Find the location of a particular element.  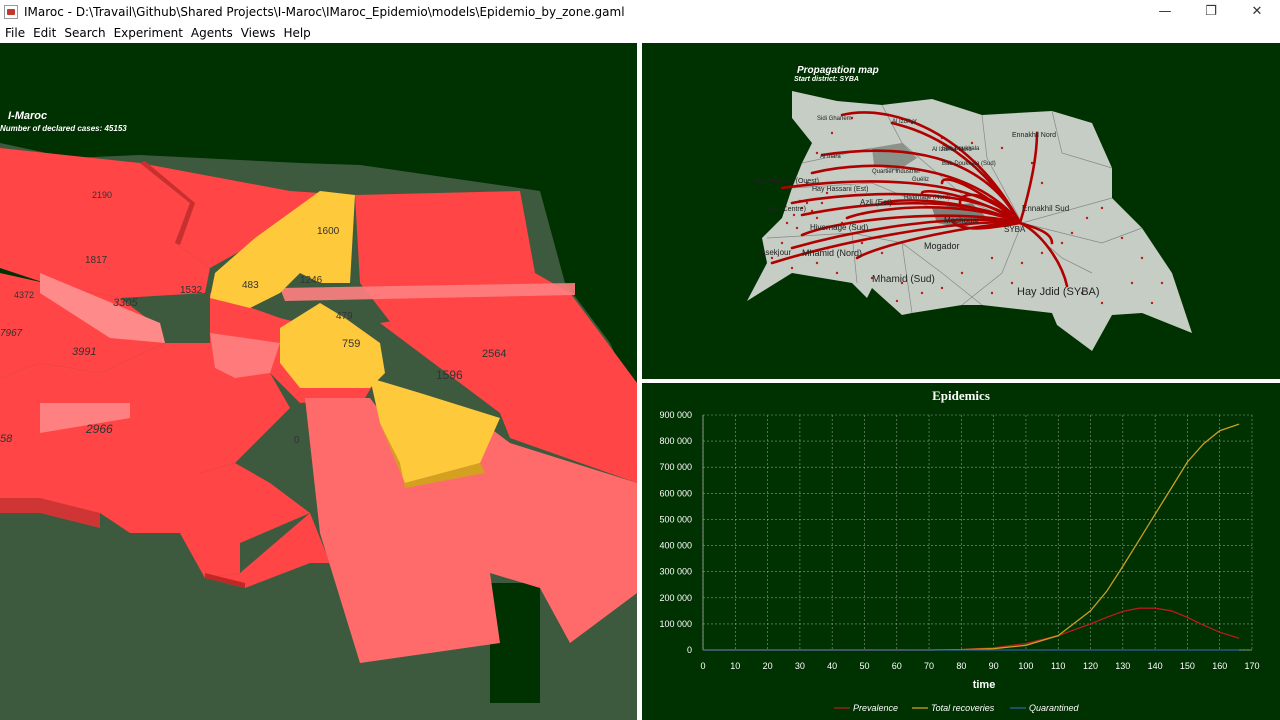

chart-grid is located at coordinates (977, 532).